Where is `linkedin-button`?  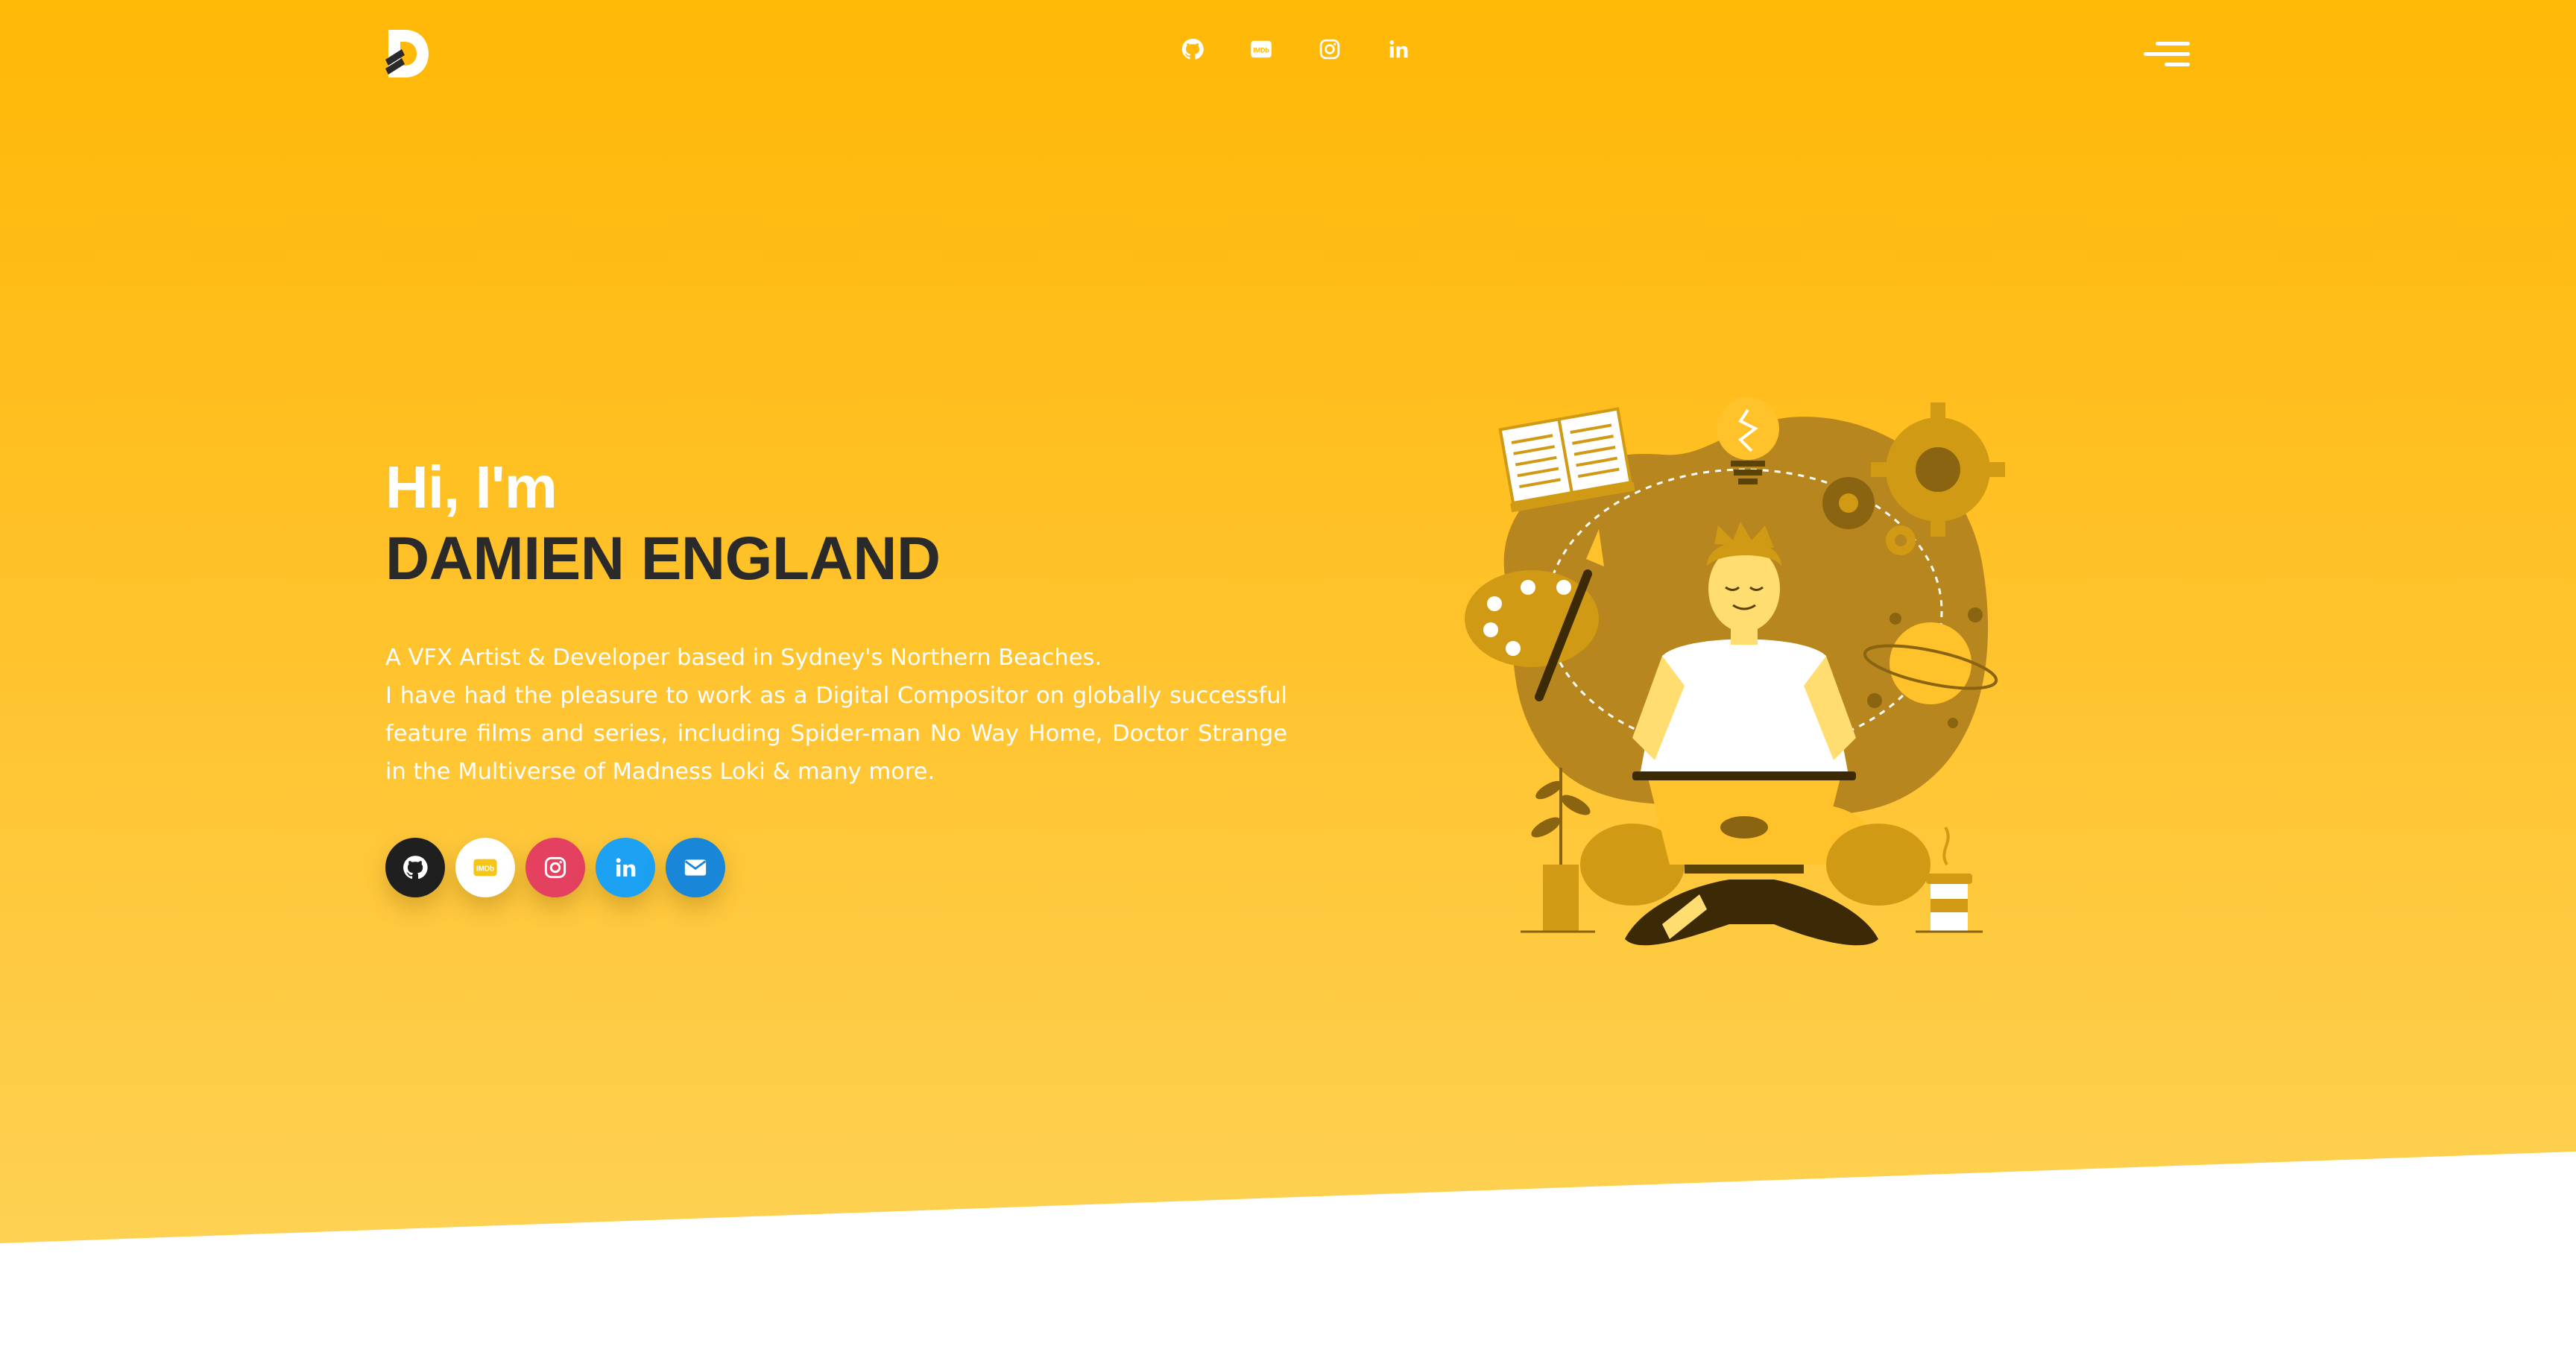 linkedin-button is located at coordinates (625, 867).